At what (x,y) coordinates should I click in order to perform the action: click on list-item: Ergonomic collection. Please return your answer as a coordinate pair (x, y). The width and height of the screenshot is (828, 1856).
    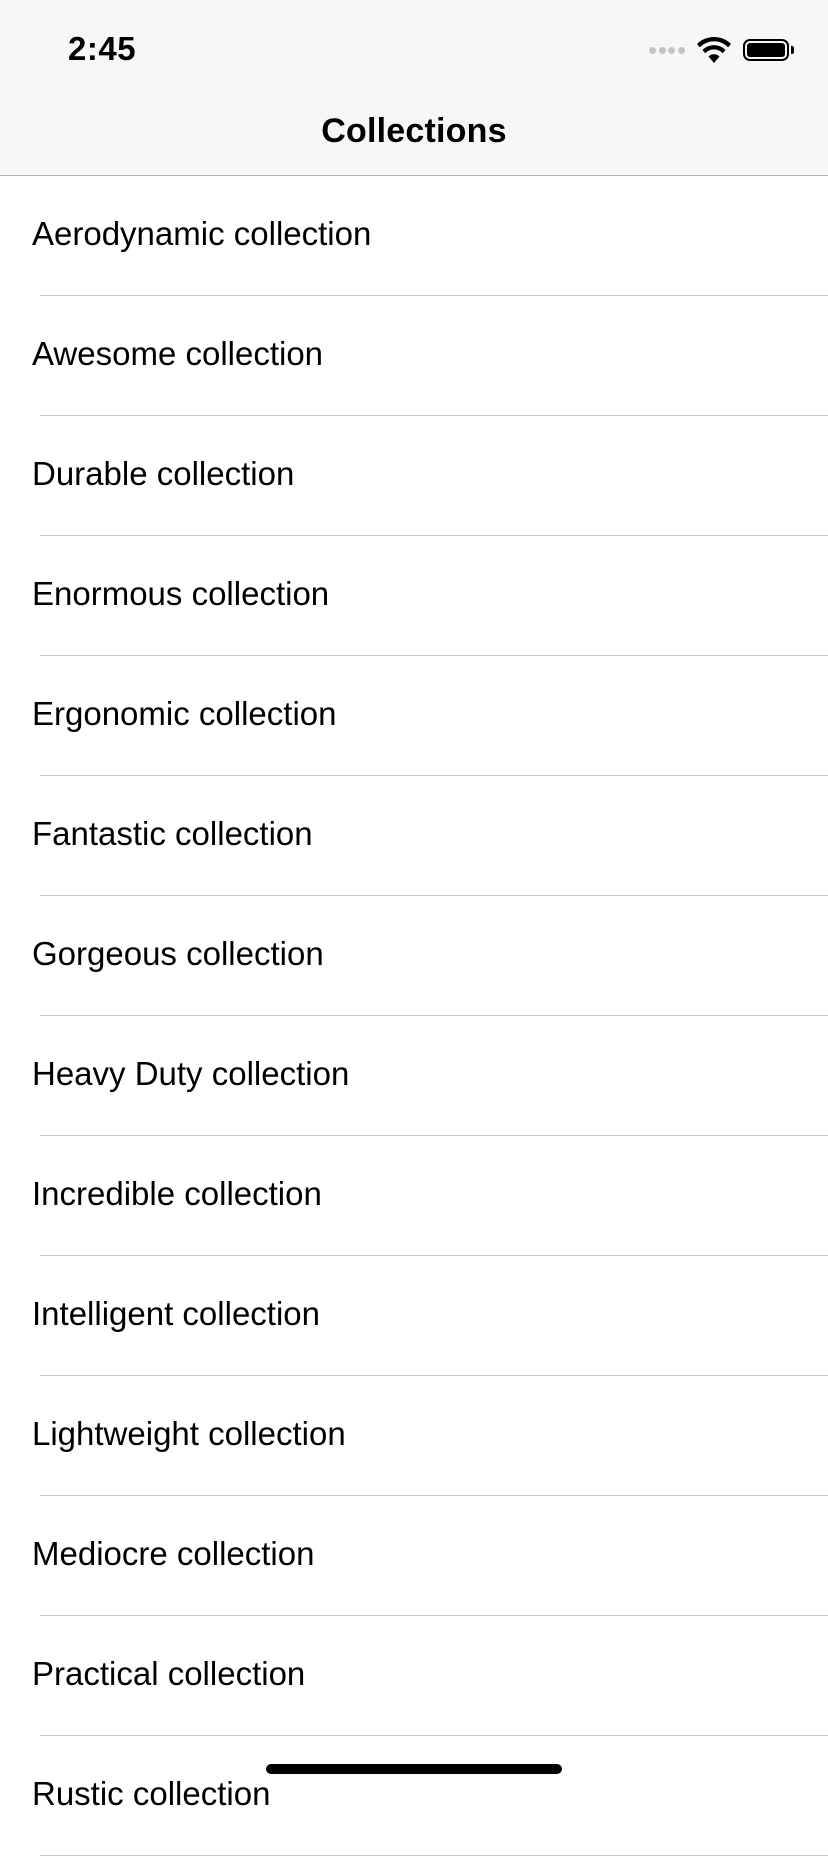
    Looking at the image, I should click on (414, 716).